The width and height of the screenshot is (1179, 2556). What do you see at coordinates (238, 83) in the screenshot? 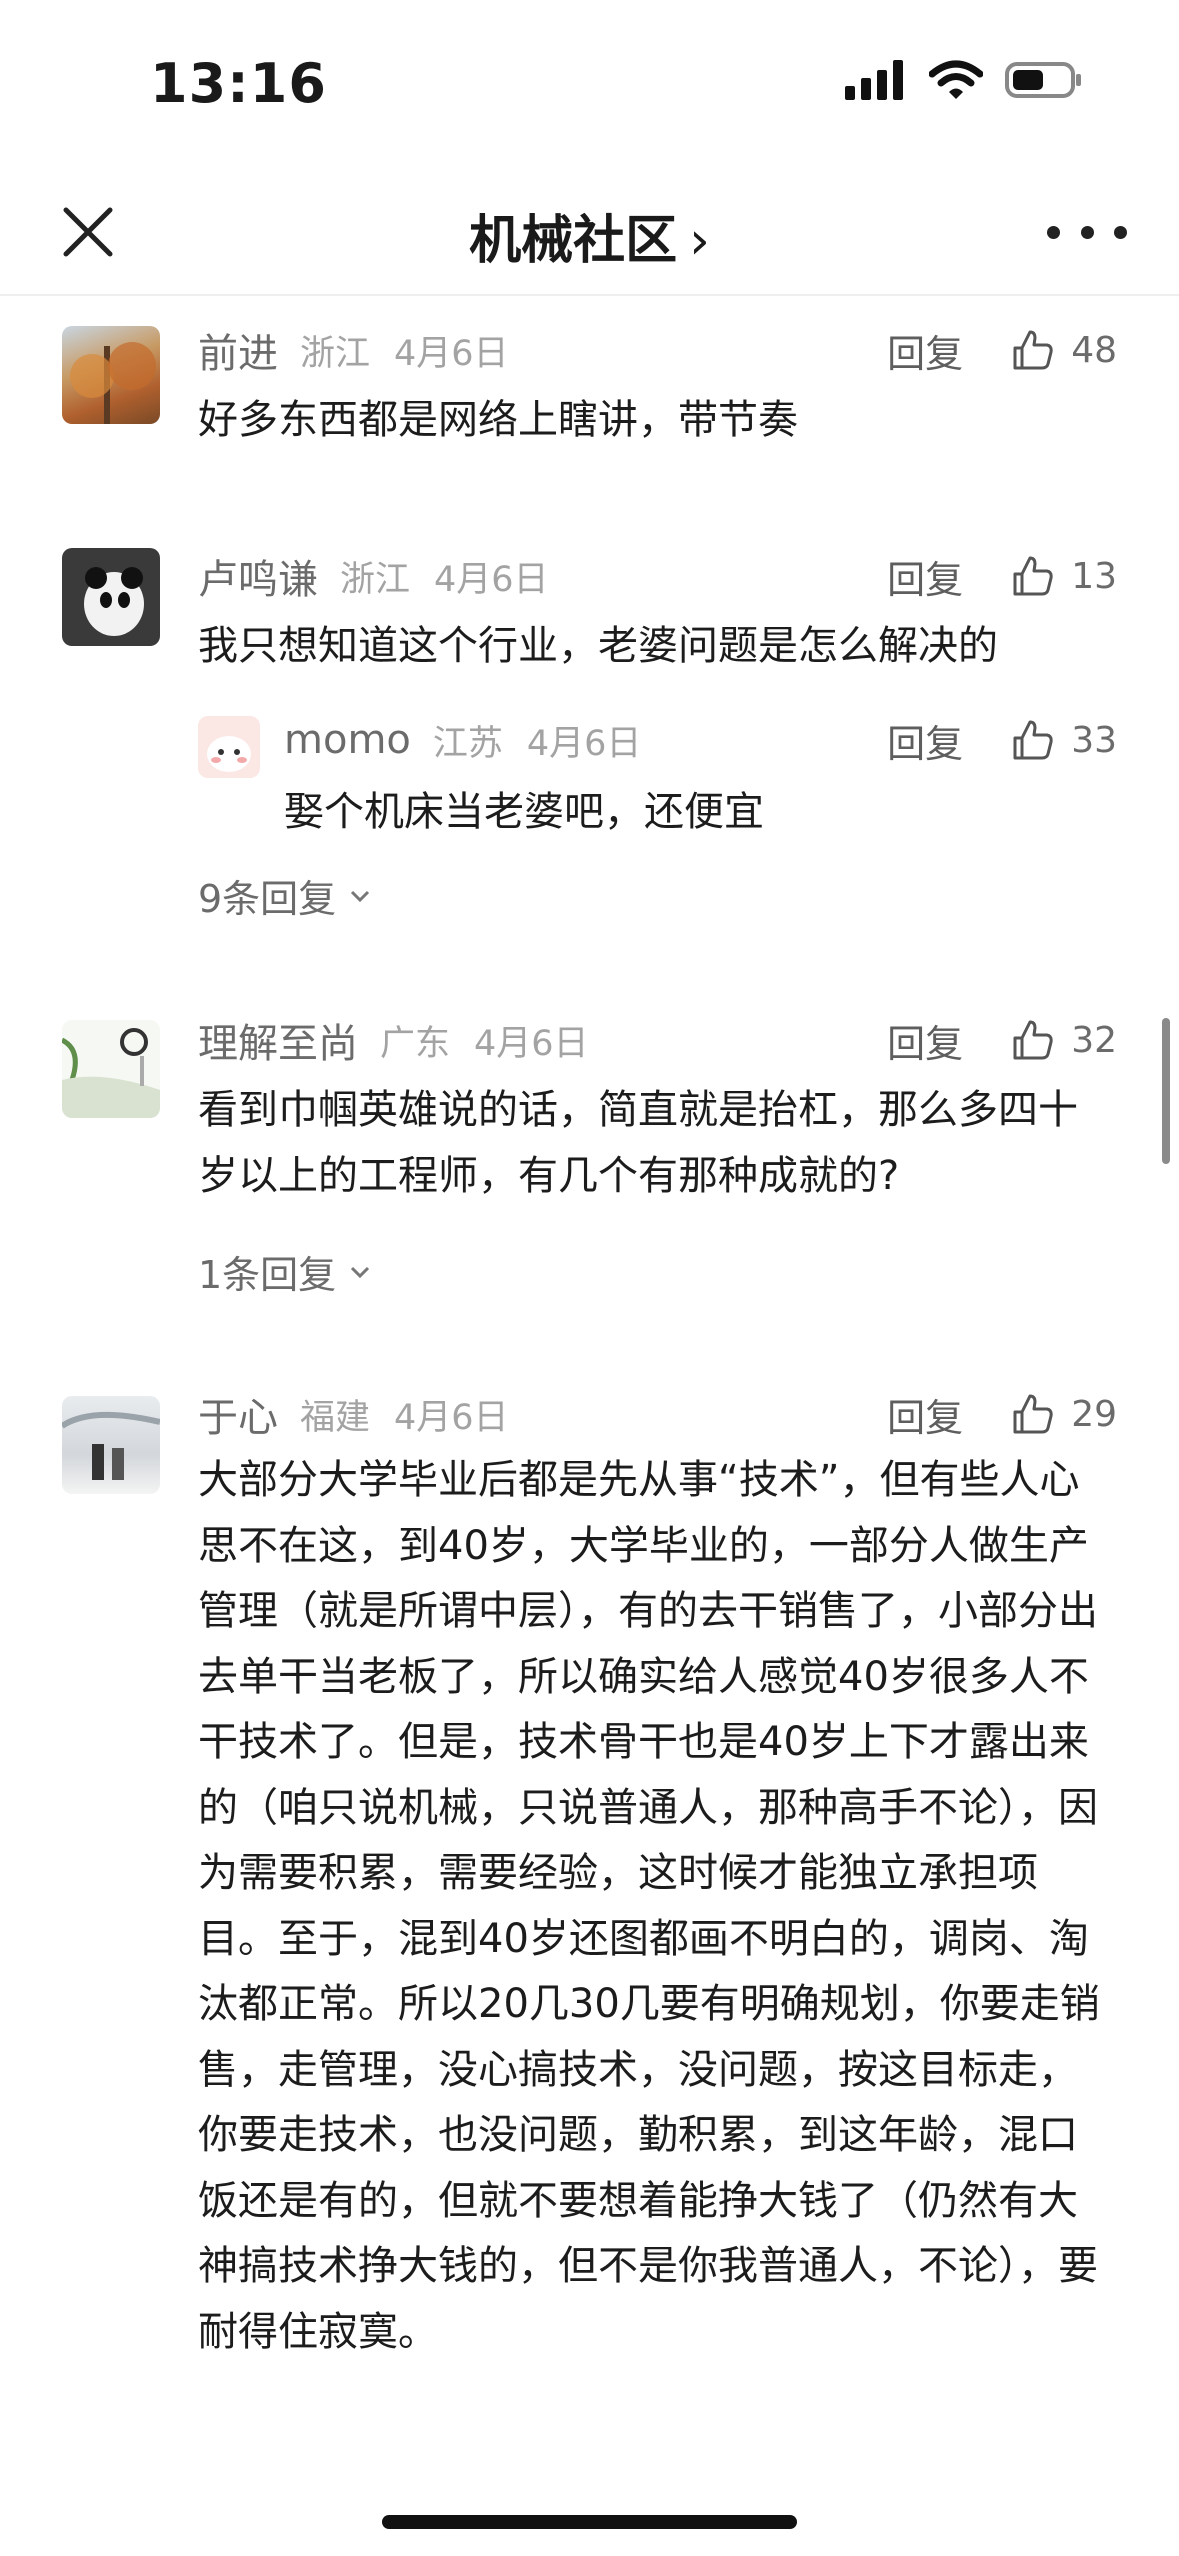
I see `status-time: 13:16` at bounding box center [238, 83].